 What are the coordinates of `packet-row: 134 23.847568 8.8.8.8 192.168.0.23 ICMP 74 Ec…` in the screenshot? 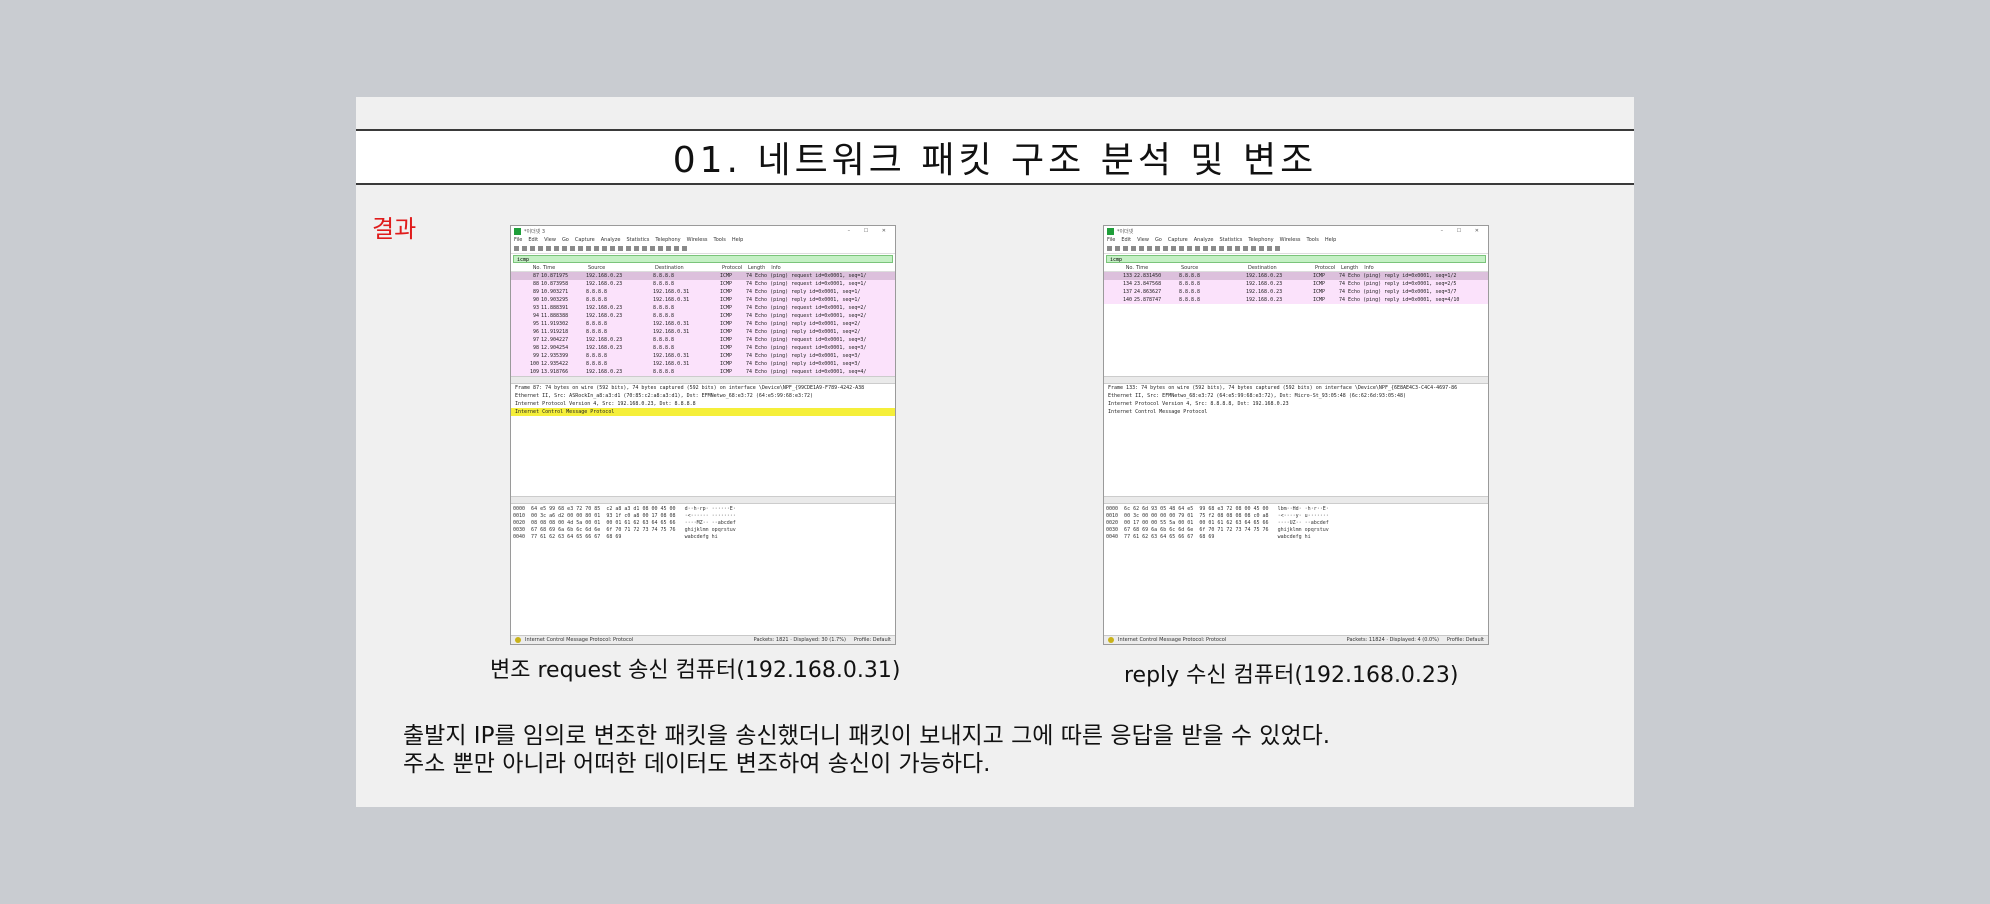 It's located at (1296, 284).